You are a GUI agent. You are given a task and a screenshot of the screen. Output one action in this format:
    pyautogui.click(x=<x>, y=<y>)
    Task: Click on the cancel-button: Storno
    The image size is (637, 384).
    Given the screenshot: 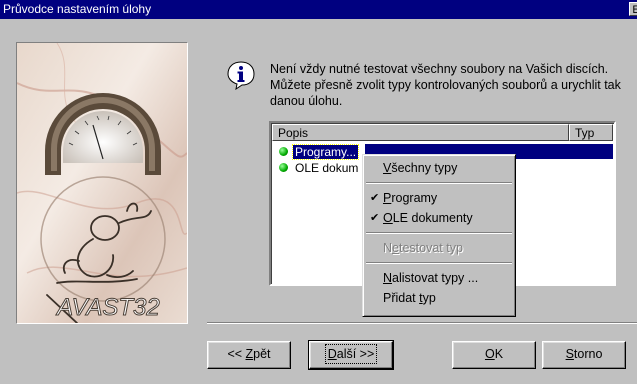 What is the action you would take?
    pyautogui.click(x=584, y=355)
    